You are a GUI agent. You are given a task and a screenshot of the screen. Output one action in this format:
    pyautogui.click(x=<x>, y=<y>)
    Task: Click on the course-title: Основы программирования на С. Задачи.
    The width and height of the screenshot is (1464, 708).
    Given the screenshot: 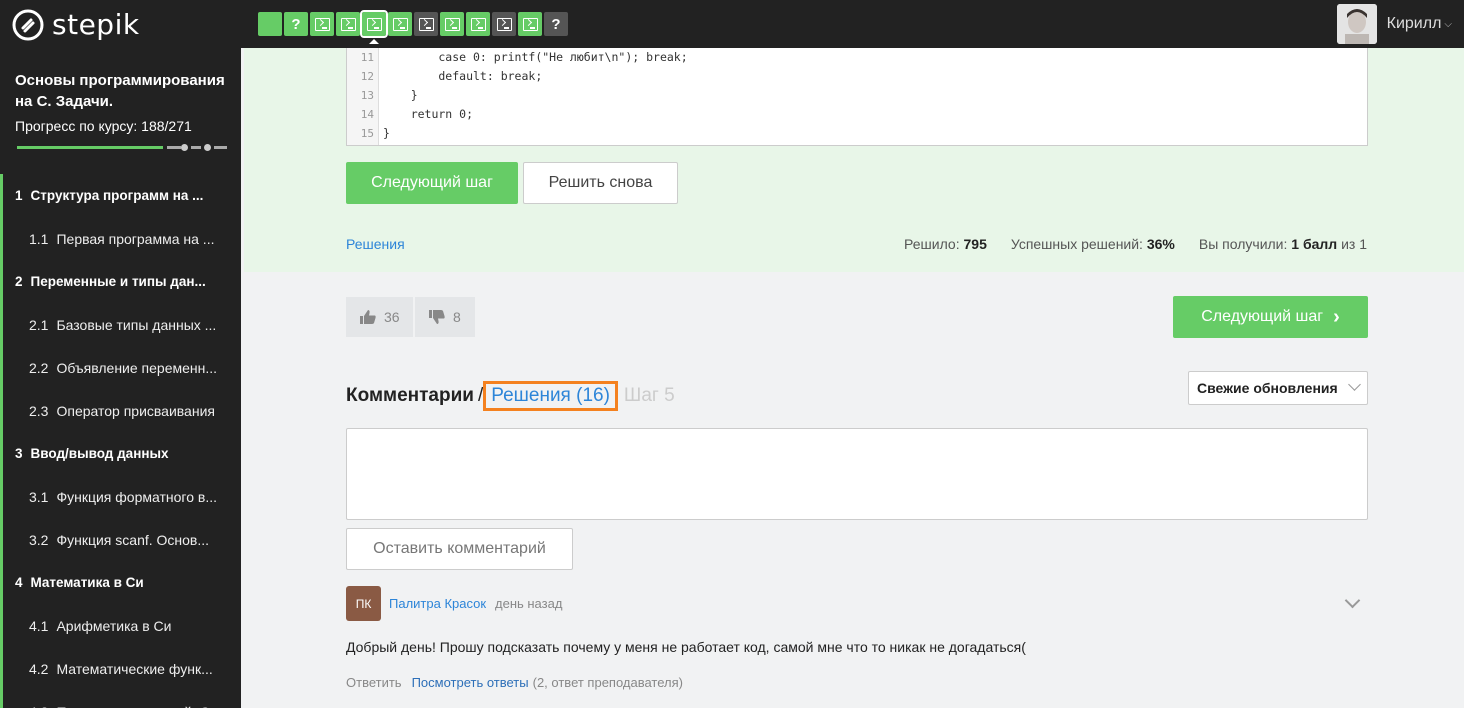 What is the action you would take?
    pyautogui.click(x=125, y=91)
    